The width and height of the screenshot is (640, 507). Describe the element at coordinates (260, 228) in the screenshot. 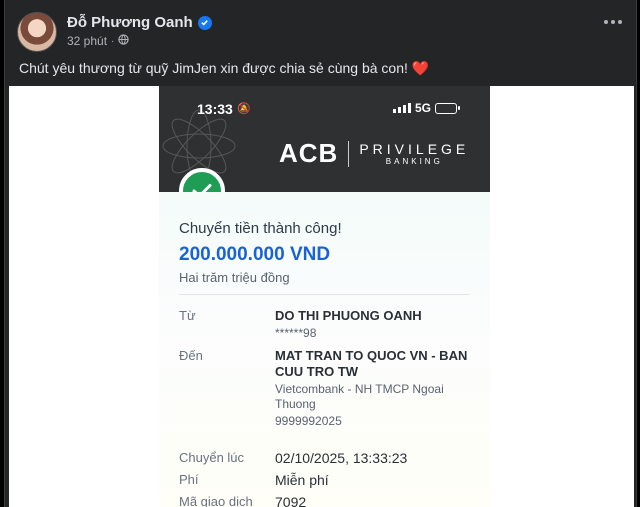

I see `success-message: Chuyển tiền thành công!` at that location.